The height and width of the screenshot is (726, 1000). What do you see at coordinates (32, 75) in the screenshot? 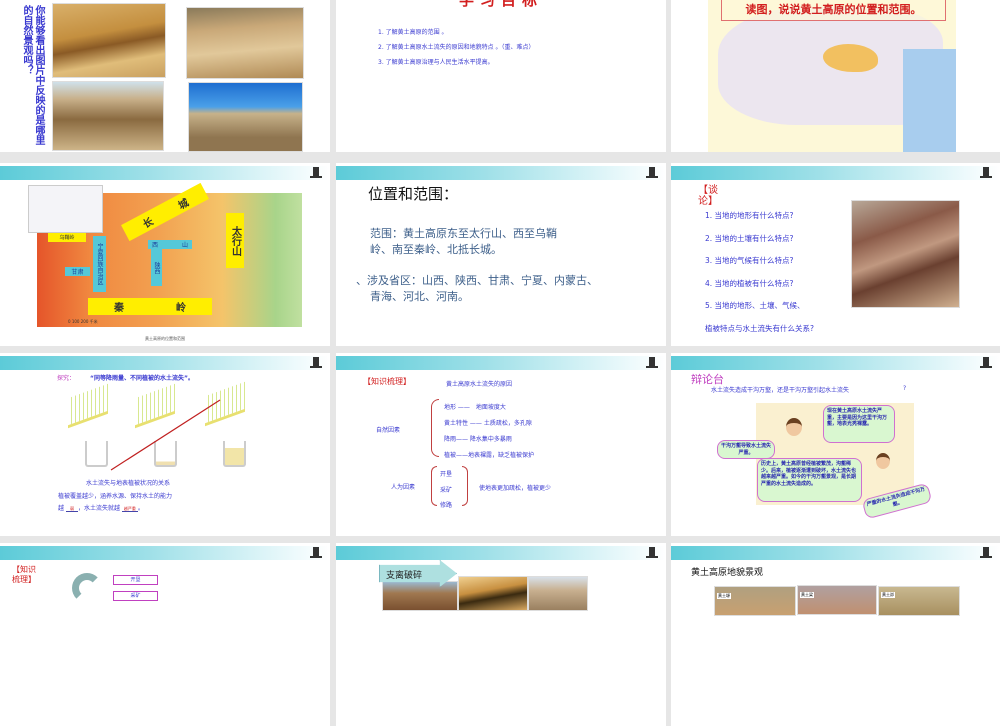
I see `slide-question: 你能够看出图片中反映的是哪里的自然景观吗？` at bounding box center [32, 75].